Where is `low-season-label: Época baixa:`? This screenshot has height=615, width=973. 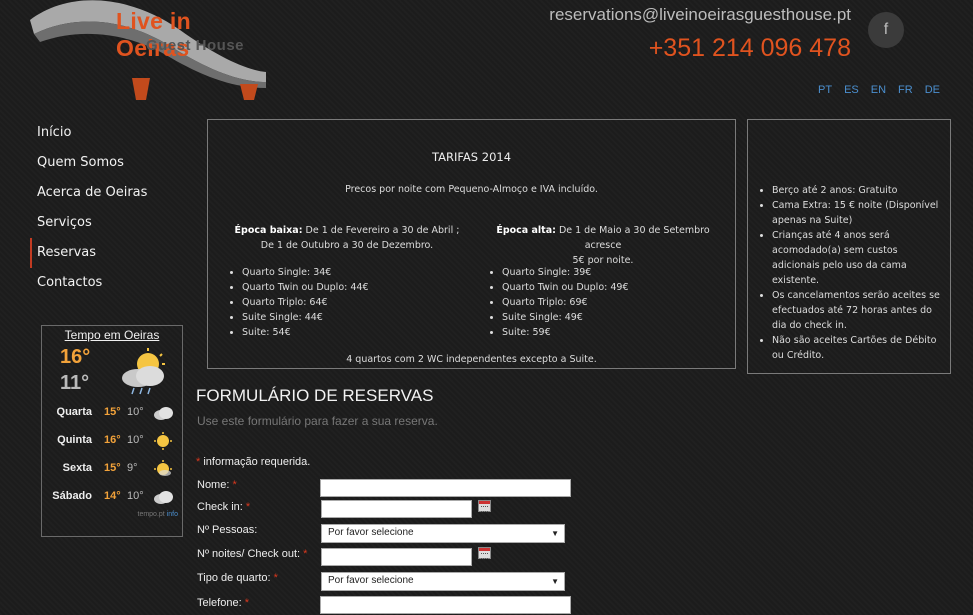 low-season-label: Época baixa: is located at coordinates (268, 230).